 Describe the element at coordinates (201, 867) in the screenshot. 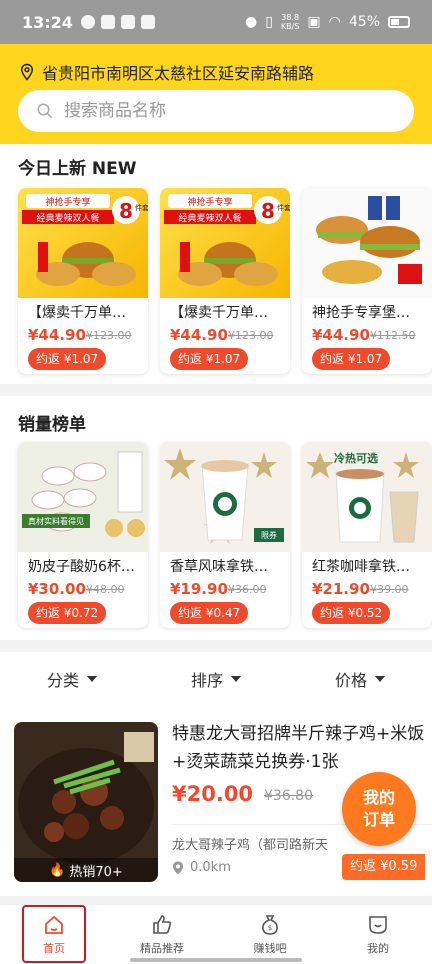

I see `distance: 0.0km` at that location.